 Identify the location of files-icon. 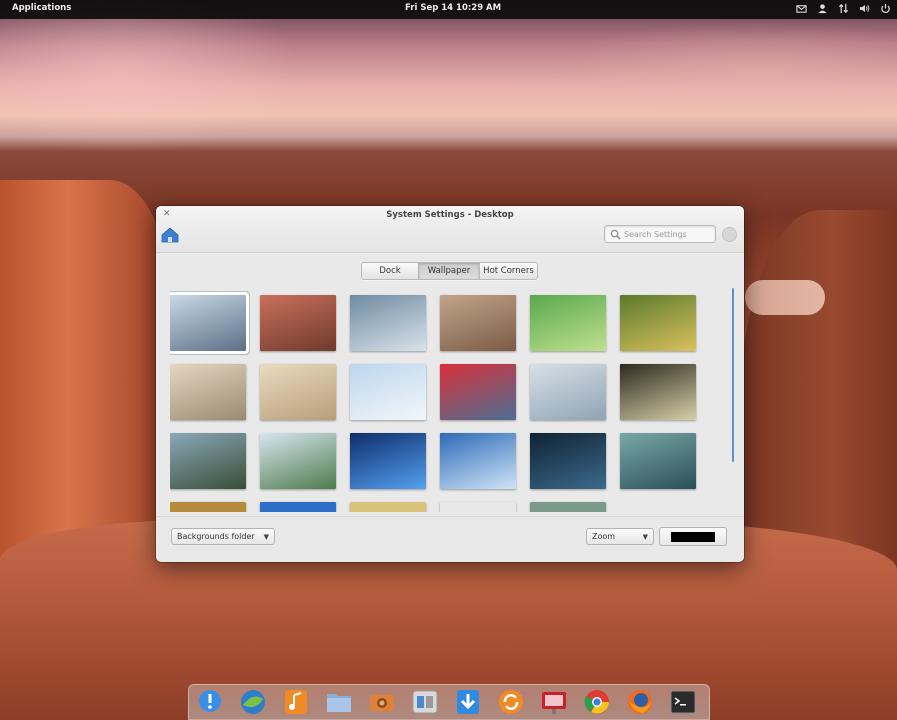
(339, 702).